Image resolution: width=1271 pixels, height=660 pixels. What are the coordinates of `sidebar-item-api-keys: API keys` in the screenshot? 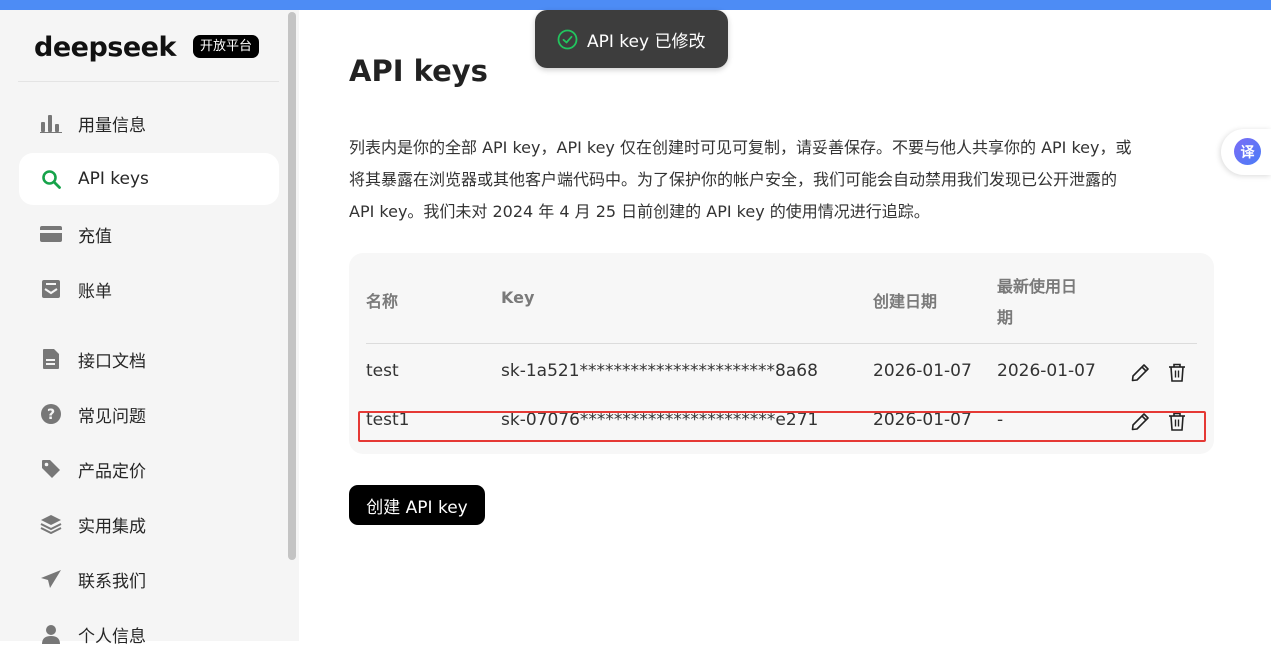 It's located at (149, 179).